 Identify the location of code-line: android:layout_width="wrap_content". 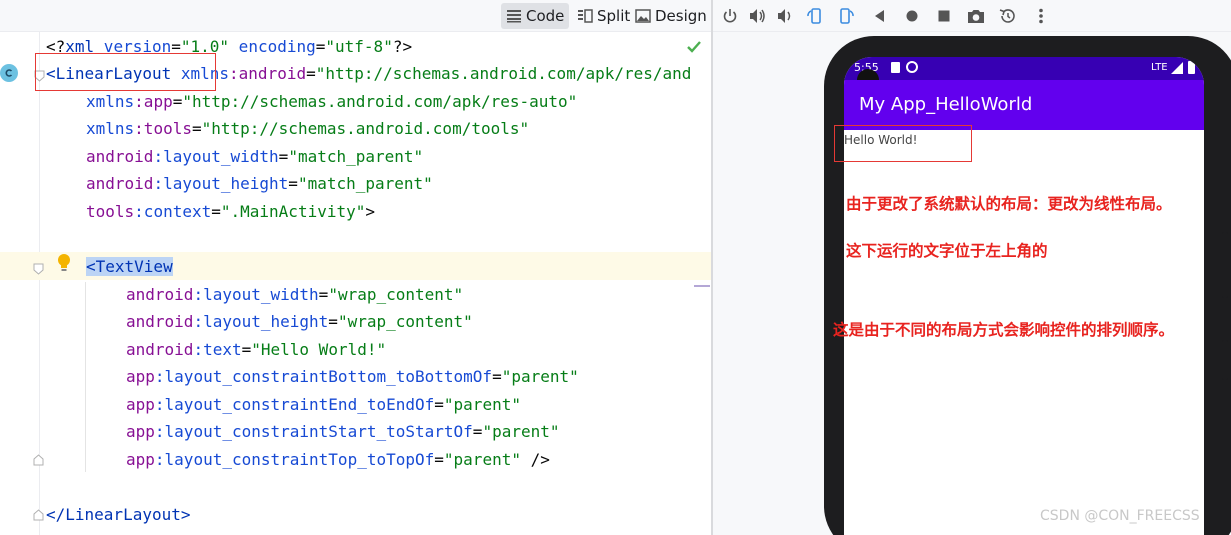
(294, 294).